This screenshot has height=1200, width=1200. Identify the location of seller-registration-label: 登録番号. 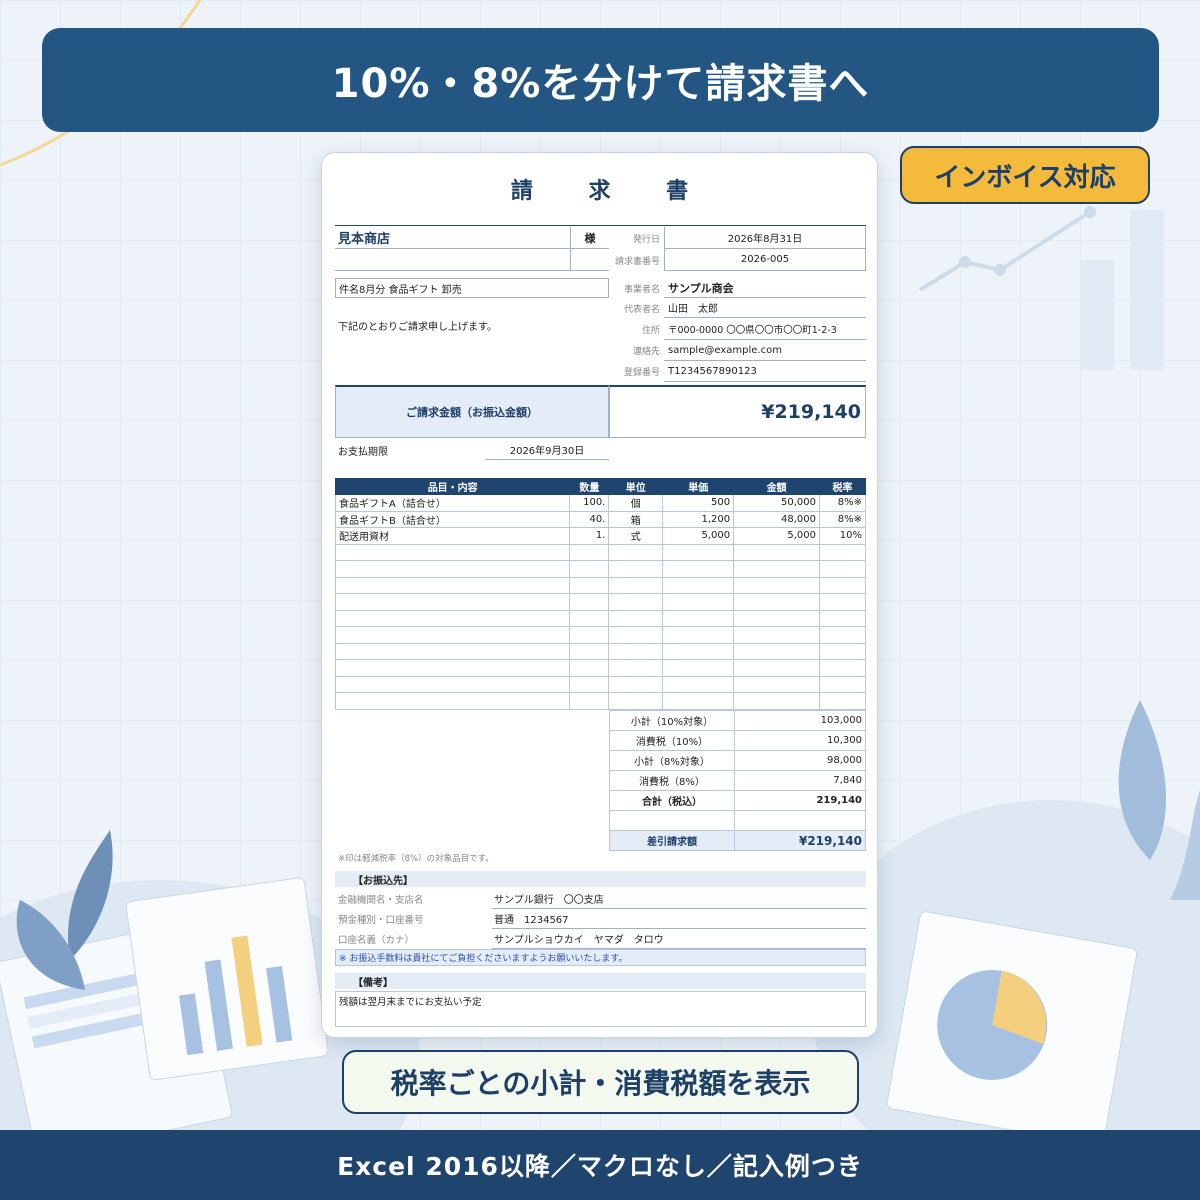
(641, 373).